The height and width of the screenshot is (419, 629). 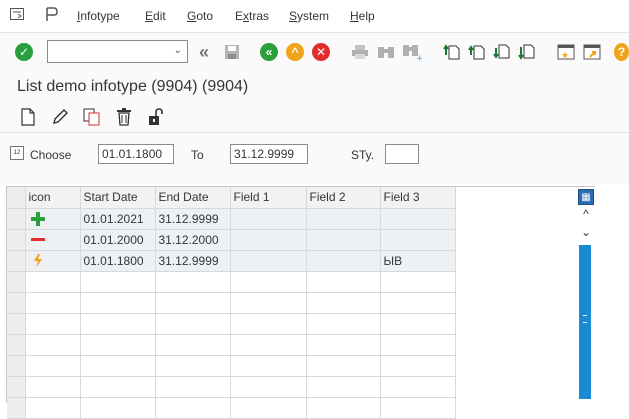 What do you see at coordinates (133, 86) in the screenshot?
I see `page-title: List demo infotype (9904) (9904)` at bounding box center [133, 86].